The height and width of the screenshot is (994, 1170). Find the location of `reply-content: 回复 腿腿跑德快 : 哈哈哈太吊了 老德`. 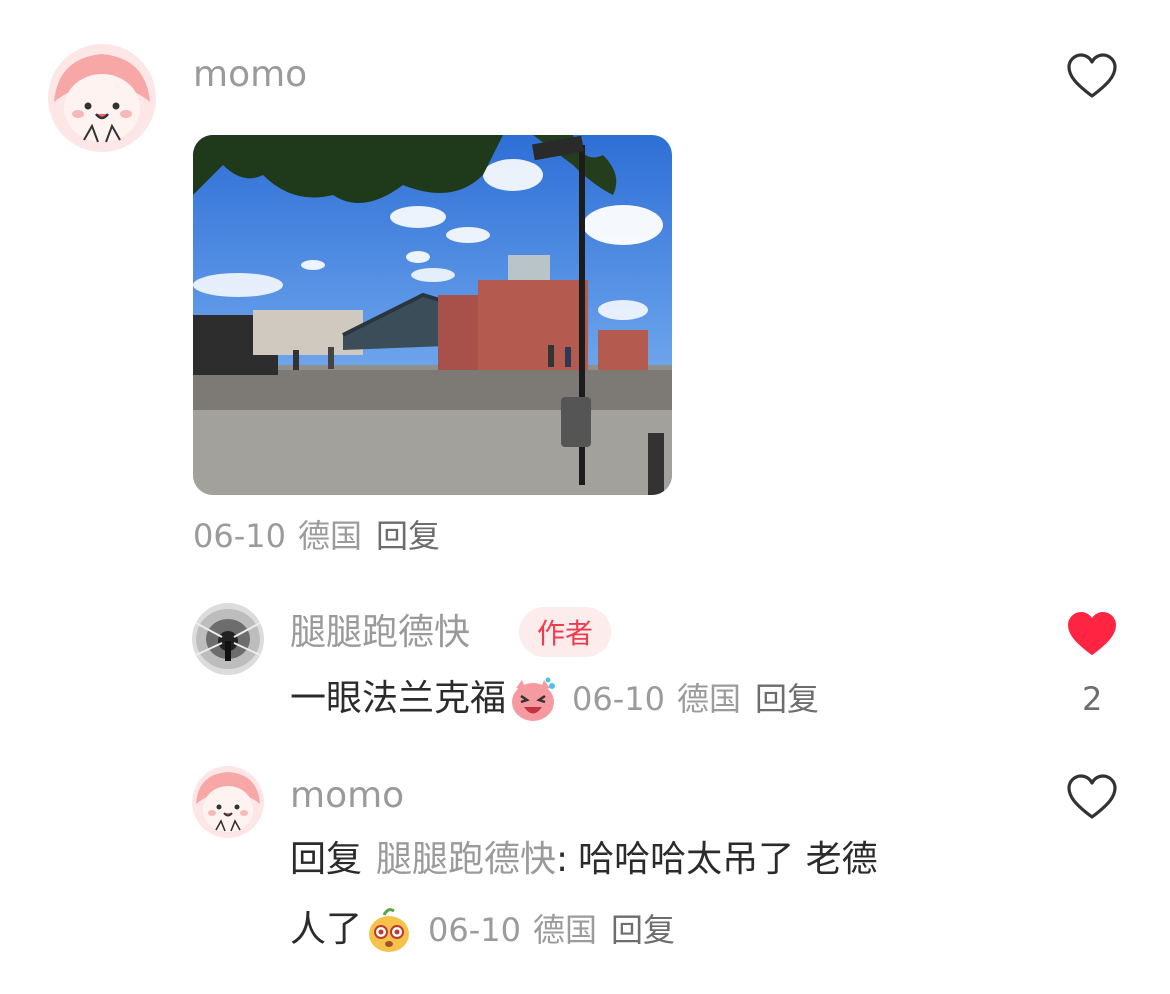

reply-content: 回复 腿腿跑德快 : 哈哈哈太吊了 老德 is located at coordinates (584, 860).